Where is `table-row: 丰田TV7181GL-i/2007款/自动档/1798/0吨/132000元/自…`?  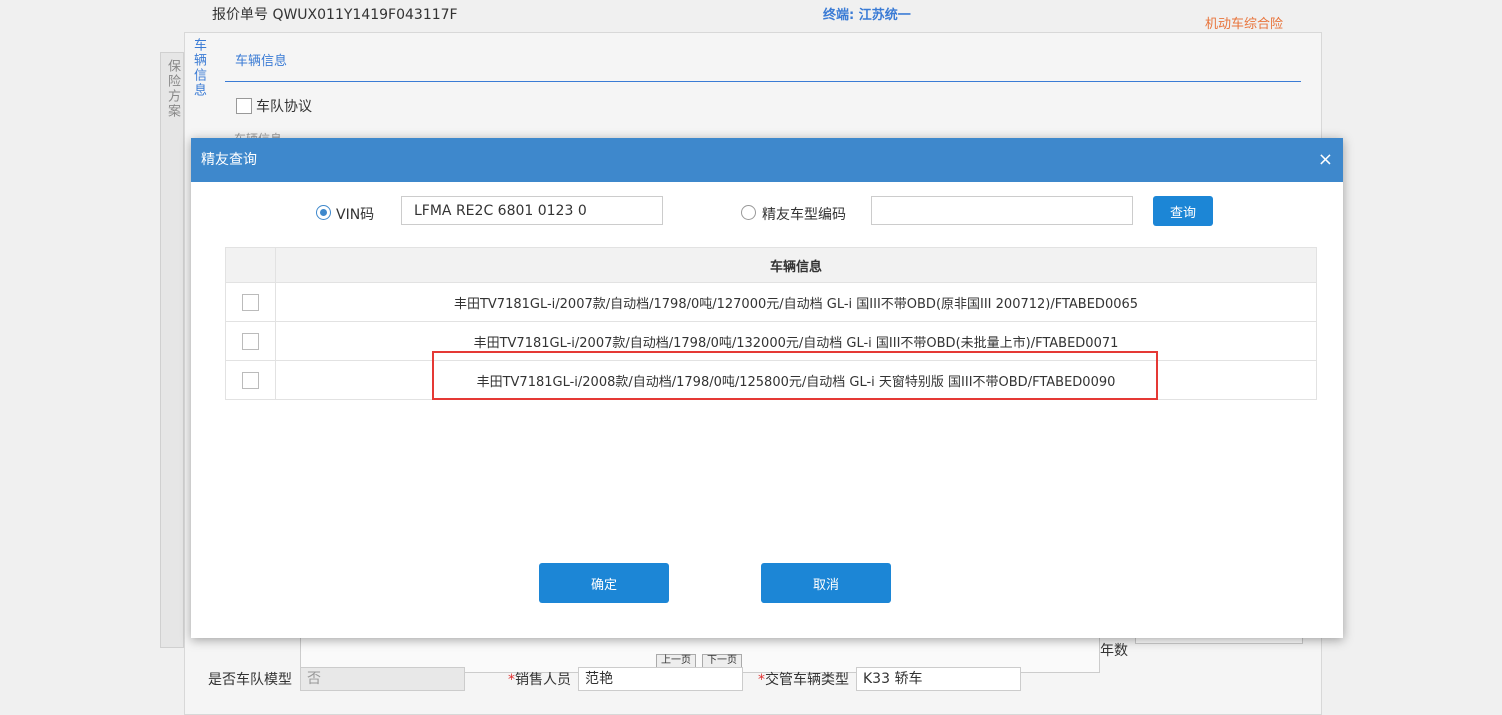 table-row: 丰田TV7181GL-i/2007款/自动档/1798/0吨/132000元/自… is located at coordinates (771, 341).